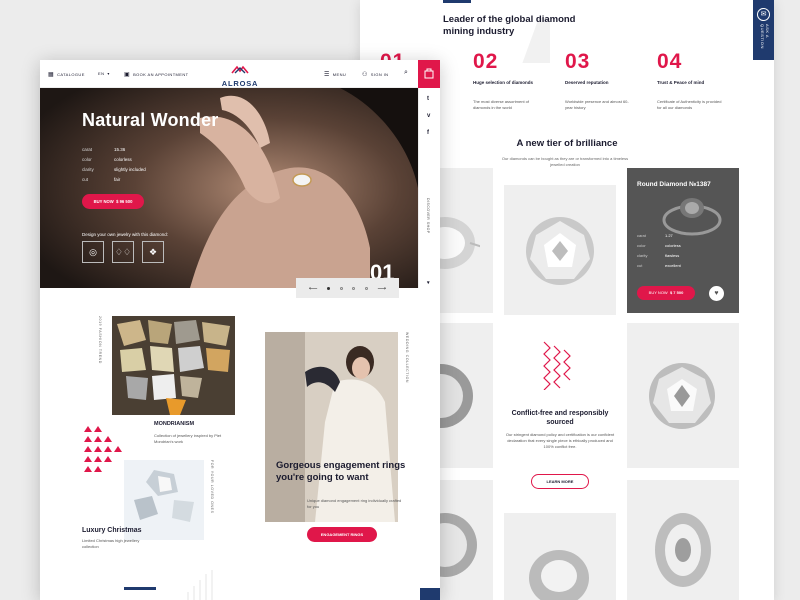 The image size is (800, 600). What do you see at coordinates (716, 293) in the screenshot?
I see `heart-icon: ♥` at bounding box center [716, 293].